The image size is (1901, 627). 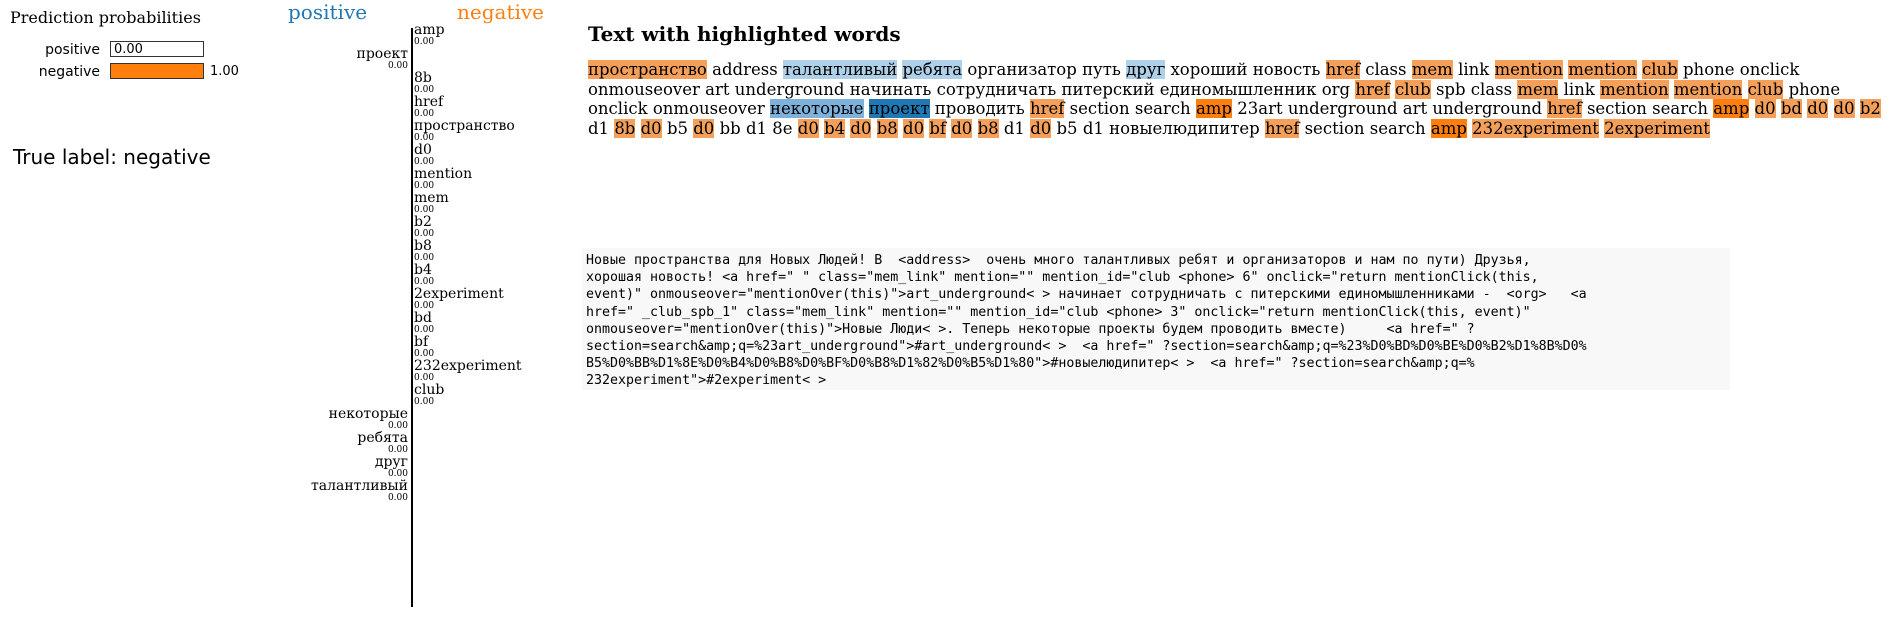 What do you see at coordinates (423, 246) in the screenshot?
I see `feature-name: b8` at bounding box center [423, 246].